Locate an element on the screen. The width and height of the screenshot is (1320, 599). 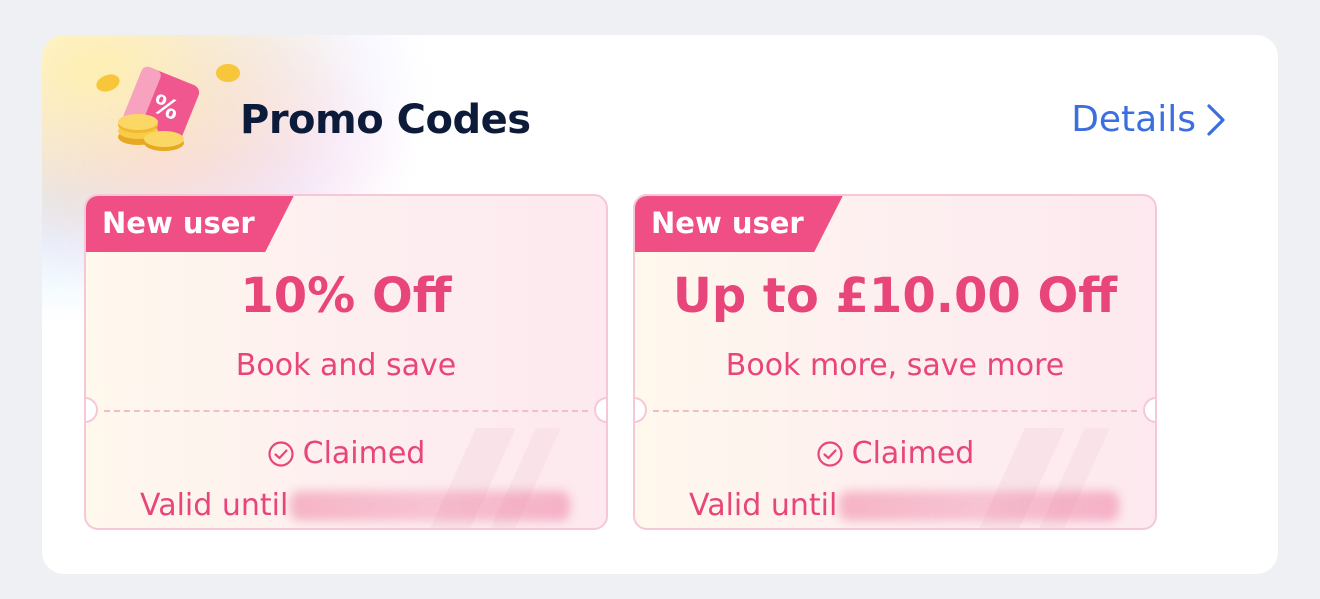
details-link: Details is located at coordinates (1148, 119).